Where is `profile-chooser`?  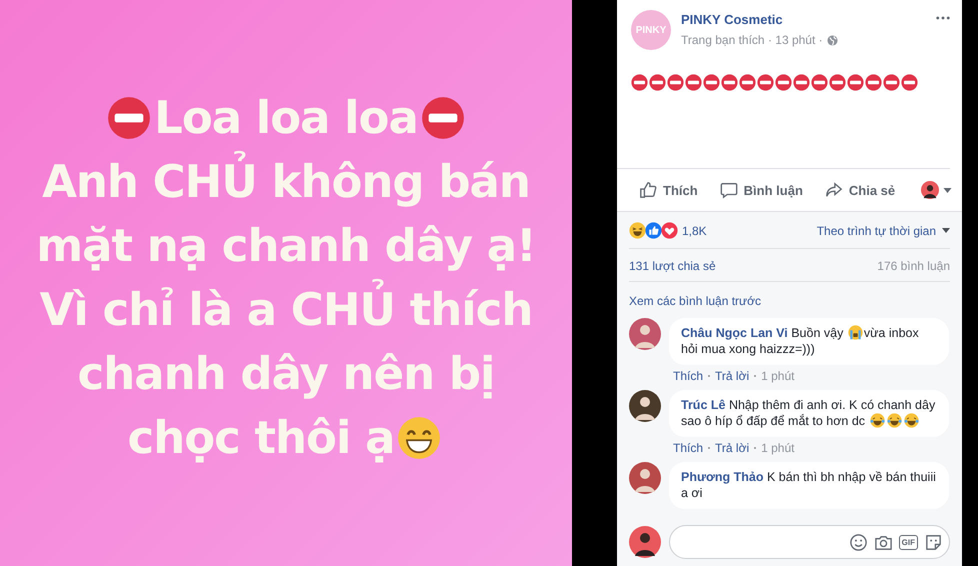 profile-chooser is located at coordinates (936, 190).